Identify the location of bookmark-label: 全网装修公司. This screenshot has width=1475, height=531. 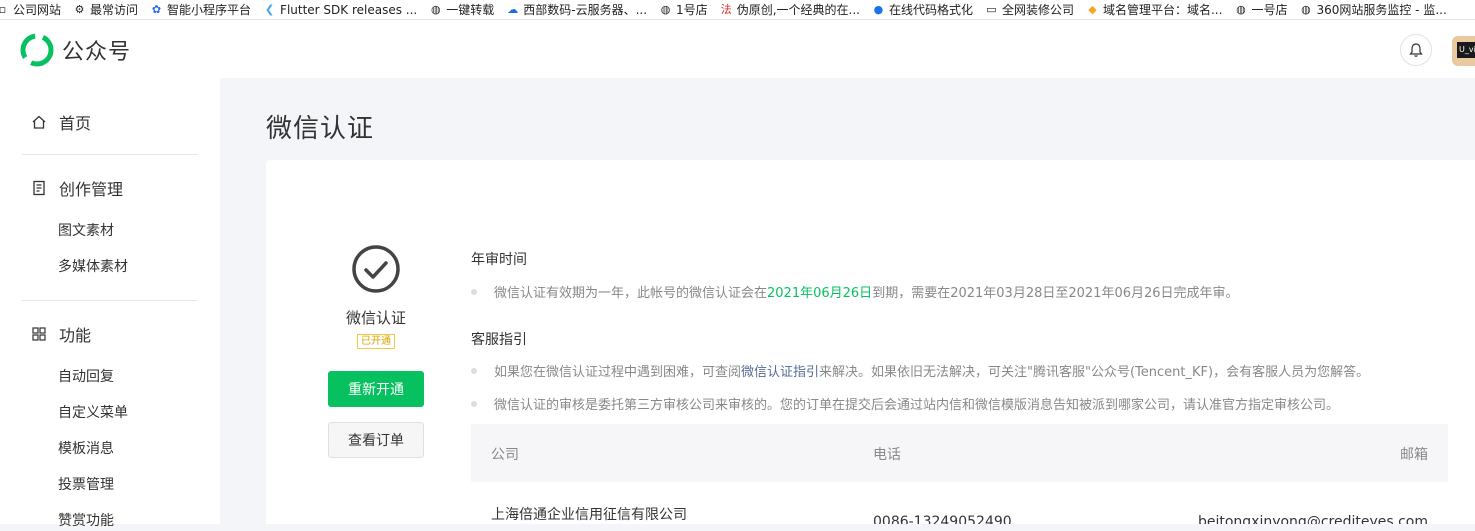
(1037, 10).